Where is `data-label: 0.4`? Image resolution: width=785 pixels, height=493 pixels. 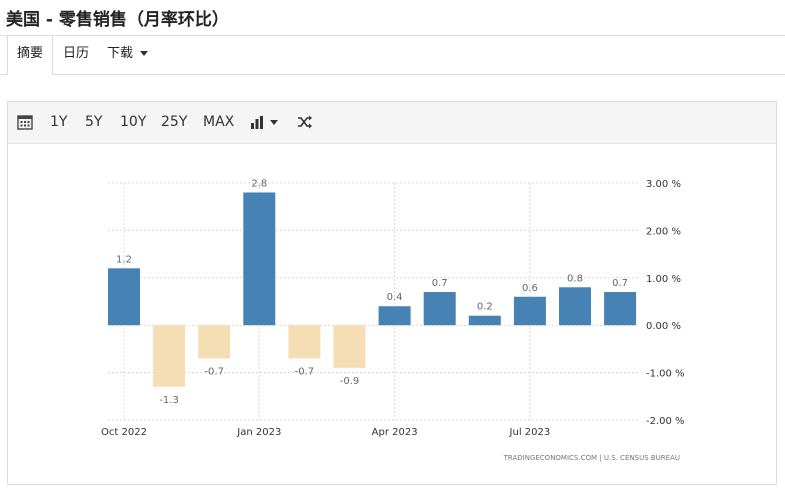 data-label: 0.4 is located at coordinates (395, 297).